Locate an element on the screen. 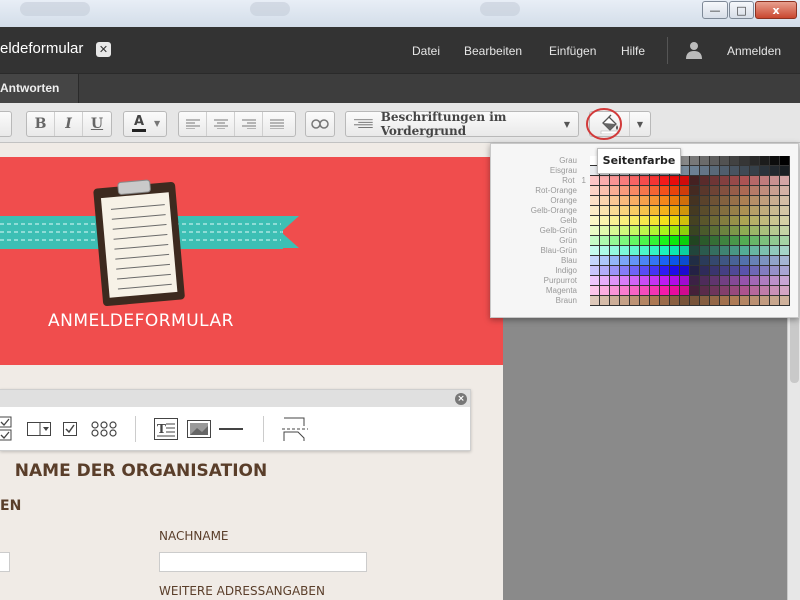 Image resolution: width=800 pixels, height=600 pixels. maximize-button: □ is located at coordinates (741, 10).